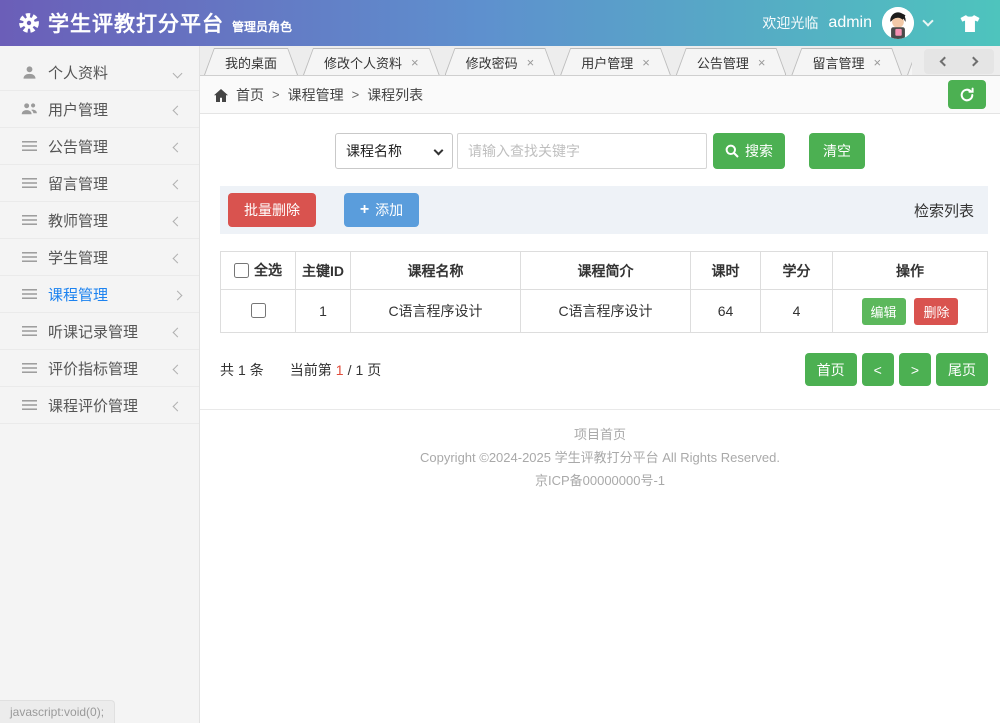  Describe the element at coordinates (93, 369) in the screenshot. I see `sidebar-item-label: 评价指标管理` at that location.